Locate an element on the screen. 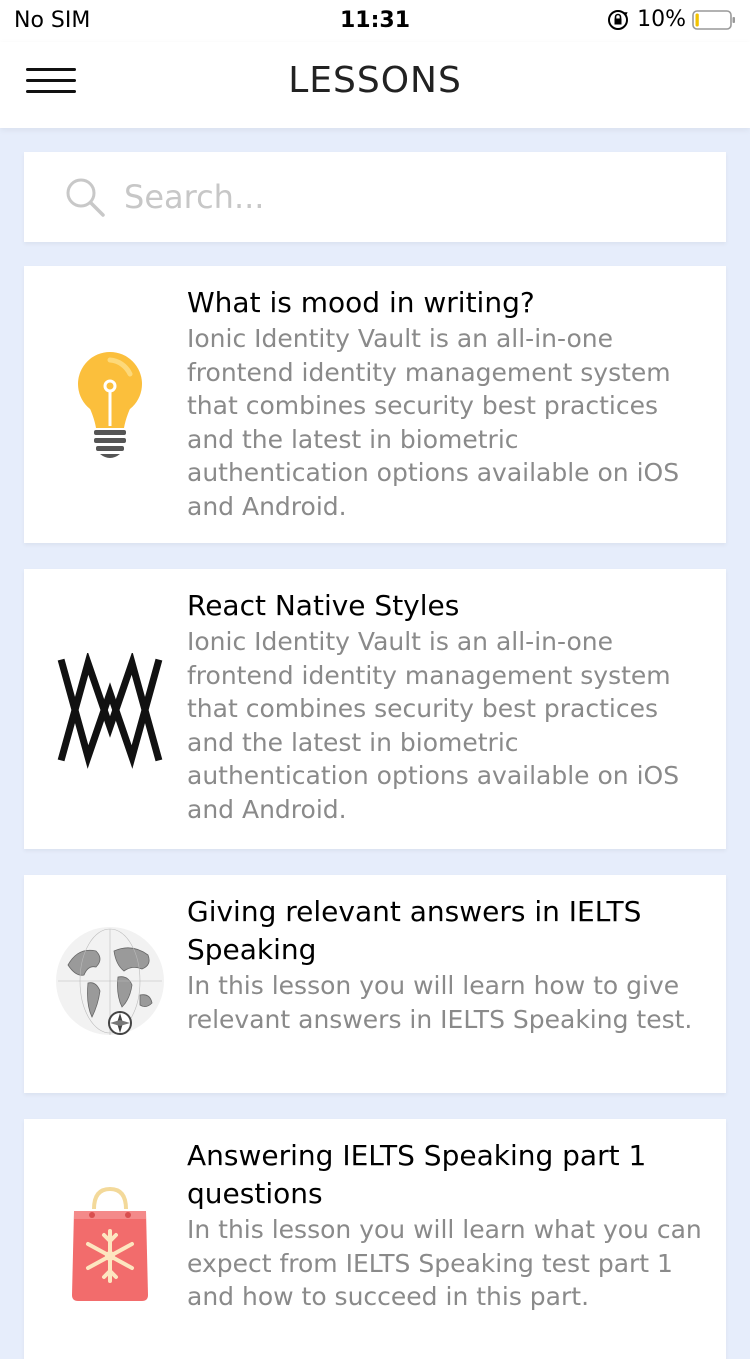  lesson-title: What is mood in writing? is located at coordinates (361, 302).